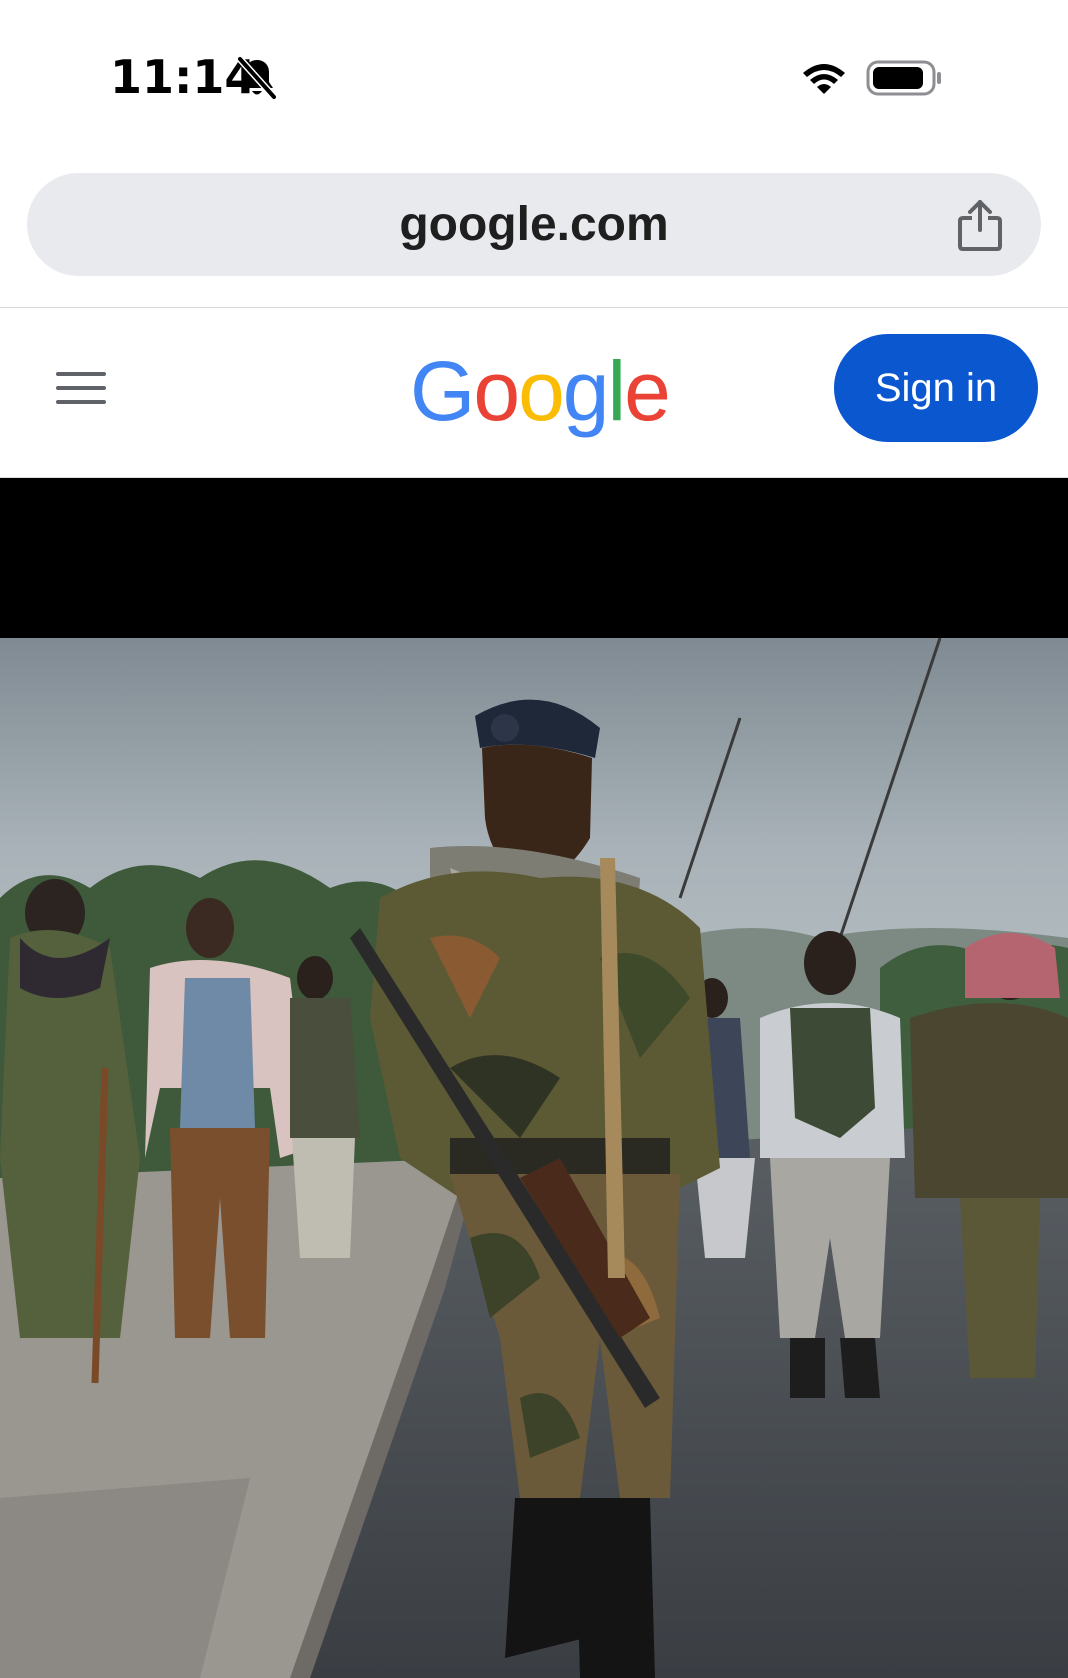 This screenshot has height=1678, width=1068. What do you see at coordinates (442, 391) in the screenshot?
I see `logo-letter: G` at bounding box center [442, 391].